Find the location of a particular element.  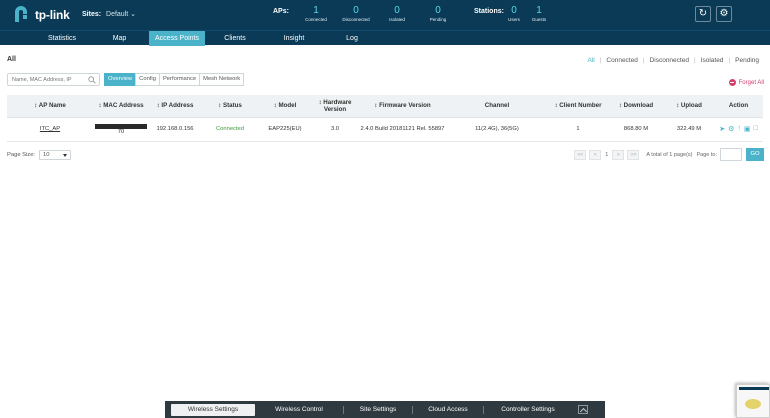

station-stat-label: Users is located at coordinates (514, 19).